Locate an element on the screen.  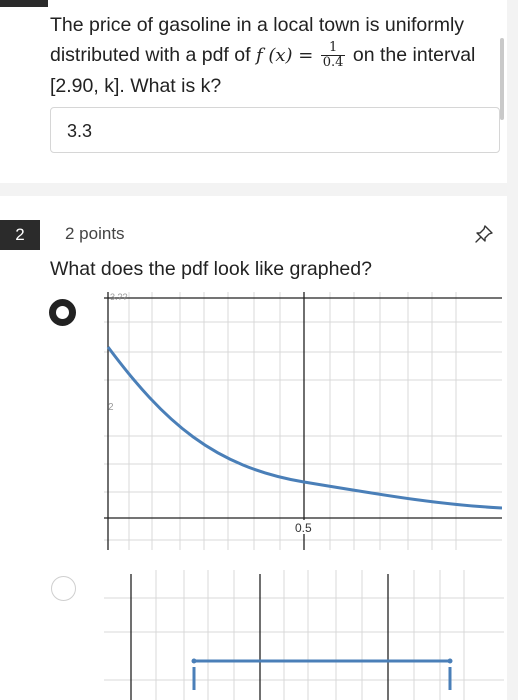
pin-icon is located at coordinates (484, 234).